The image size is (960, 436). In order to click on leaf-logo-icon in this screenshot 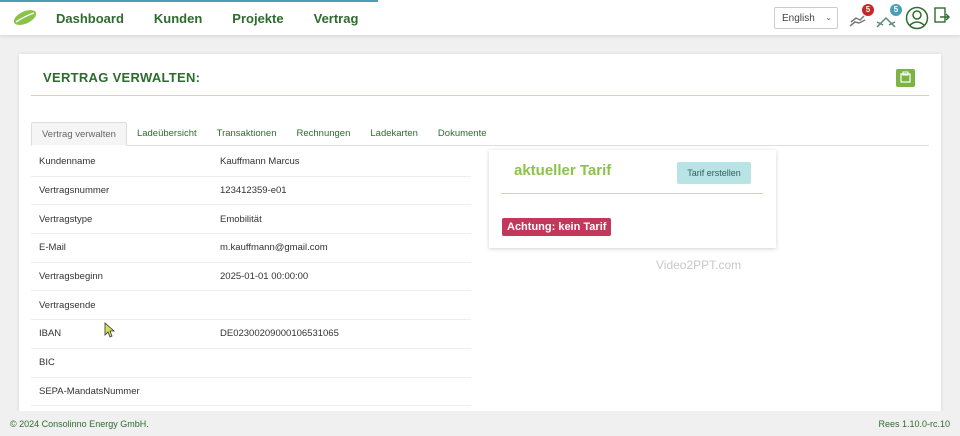, I will do `click(25, 17)`.